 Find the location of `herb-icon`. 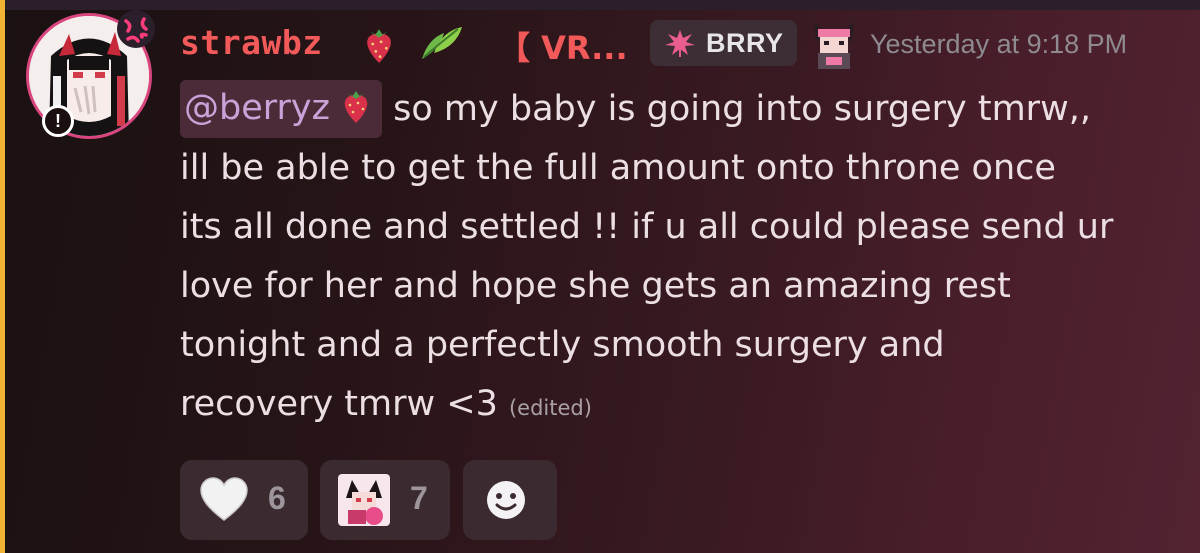

herb-icon is located at coordinates (442, 43).